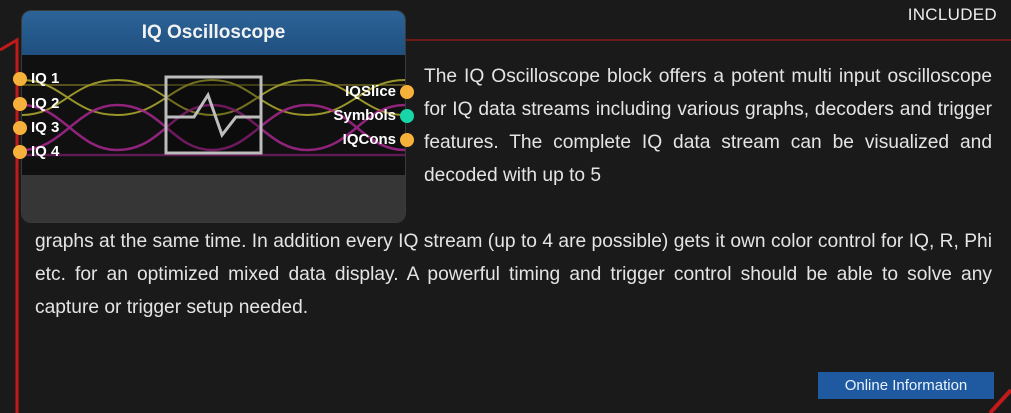  Describe the element at coordinates (213, 115) in the screenshot. I see `oscilloscope-icon` at that location.